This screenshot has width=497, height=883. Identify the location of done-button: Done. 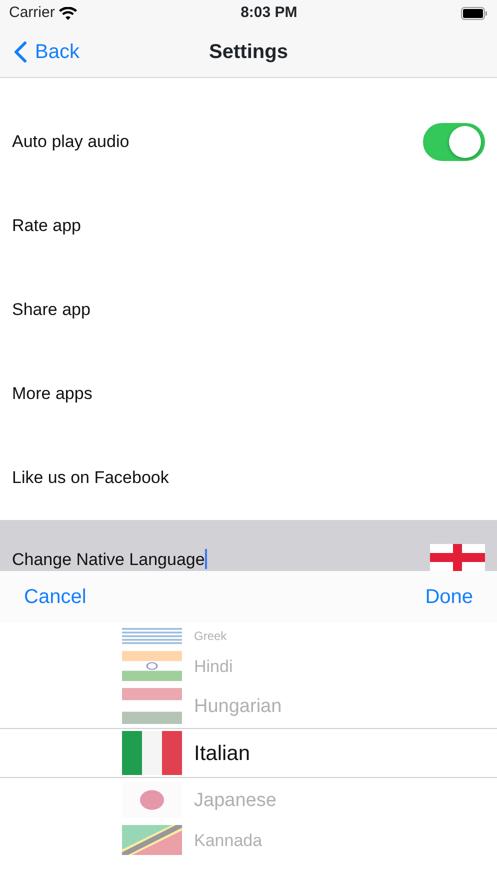
(449, 597).